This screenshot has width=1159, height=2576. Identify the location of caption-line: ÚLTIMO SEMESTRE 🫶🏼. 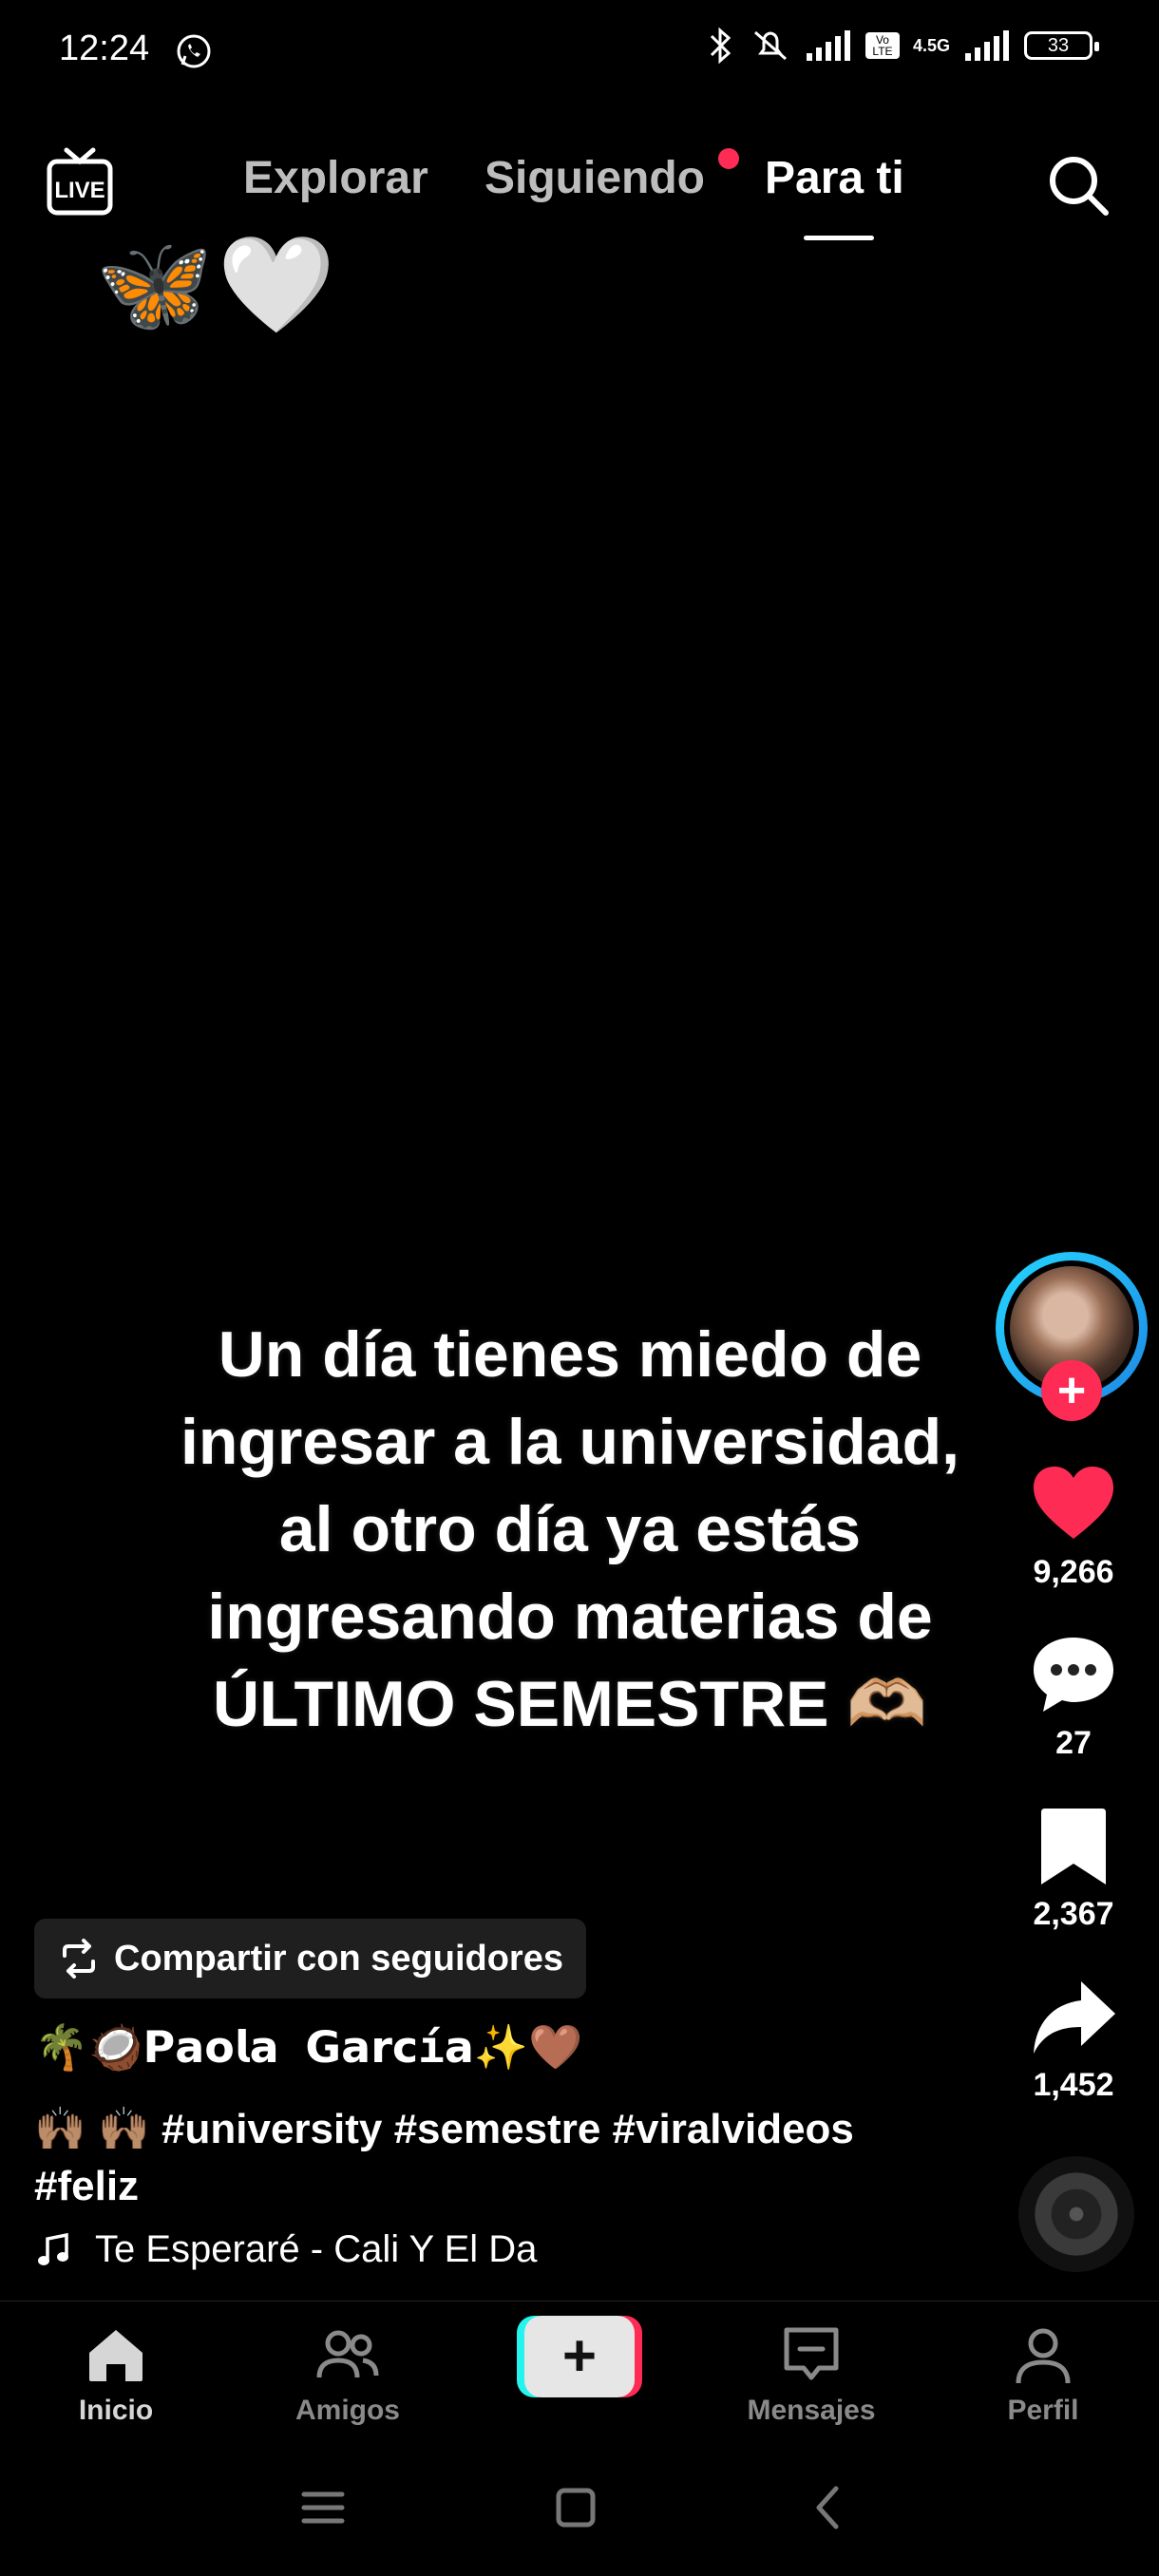
(570, 1704).